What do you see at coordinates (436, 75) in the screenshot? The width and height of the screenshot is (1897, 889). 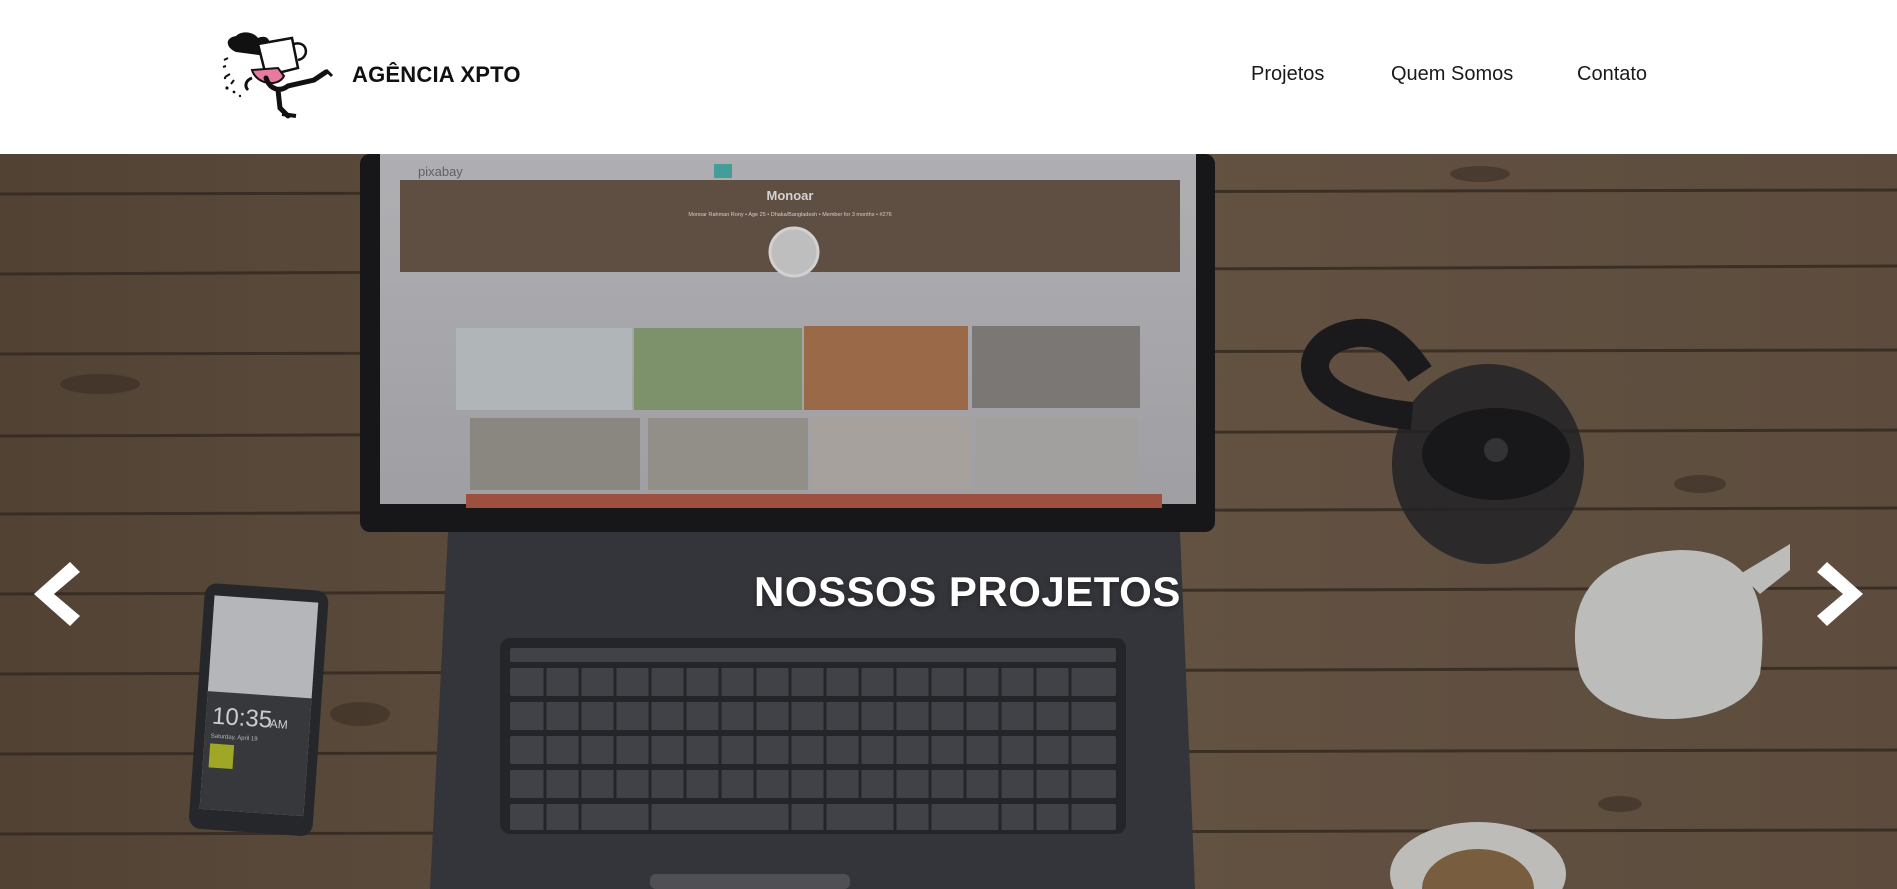 I see `brand-name: AGÊNCIA XPTO` at bounding box center [436, 75].